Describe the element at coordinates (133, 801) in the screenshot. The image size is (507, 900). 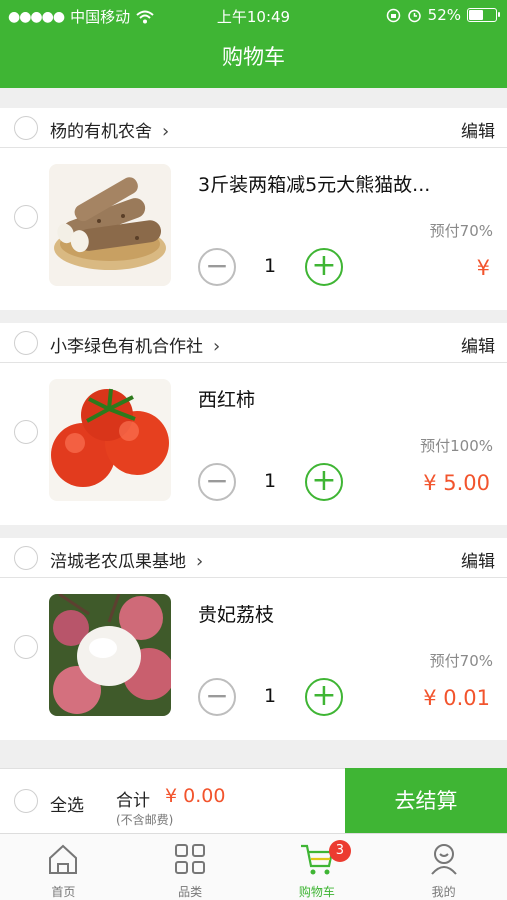
I see `total-label: 合计` at that location.